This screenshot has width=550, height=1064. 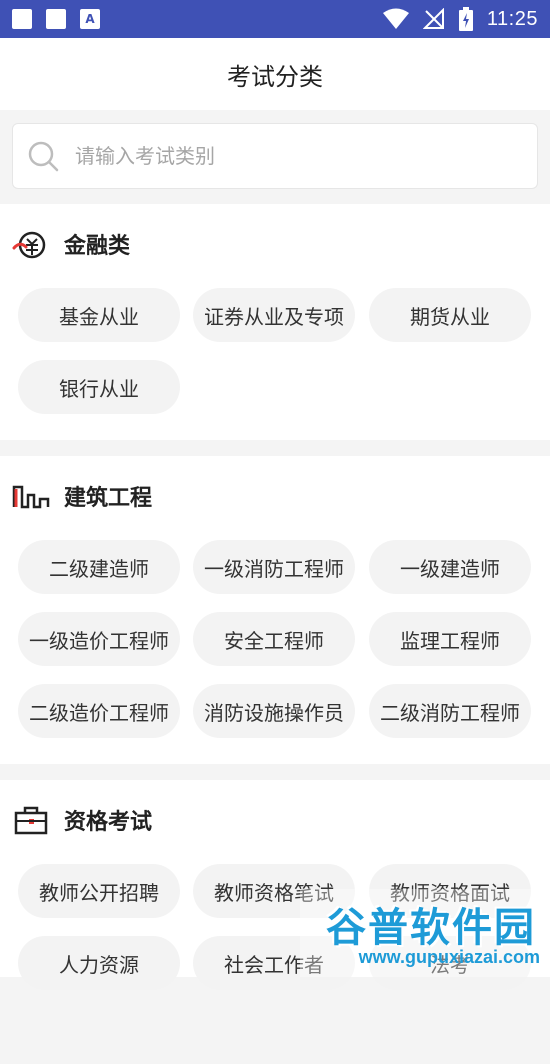 I want to click on section-header: 金融类, so click(x=275, y=244).